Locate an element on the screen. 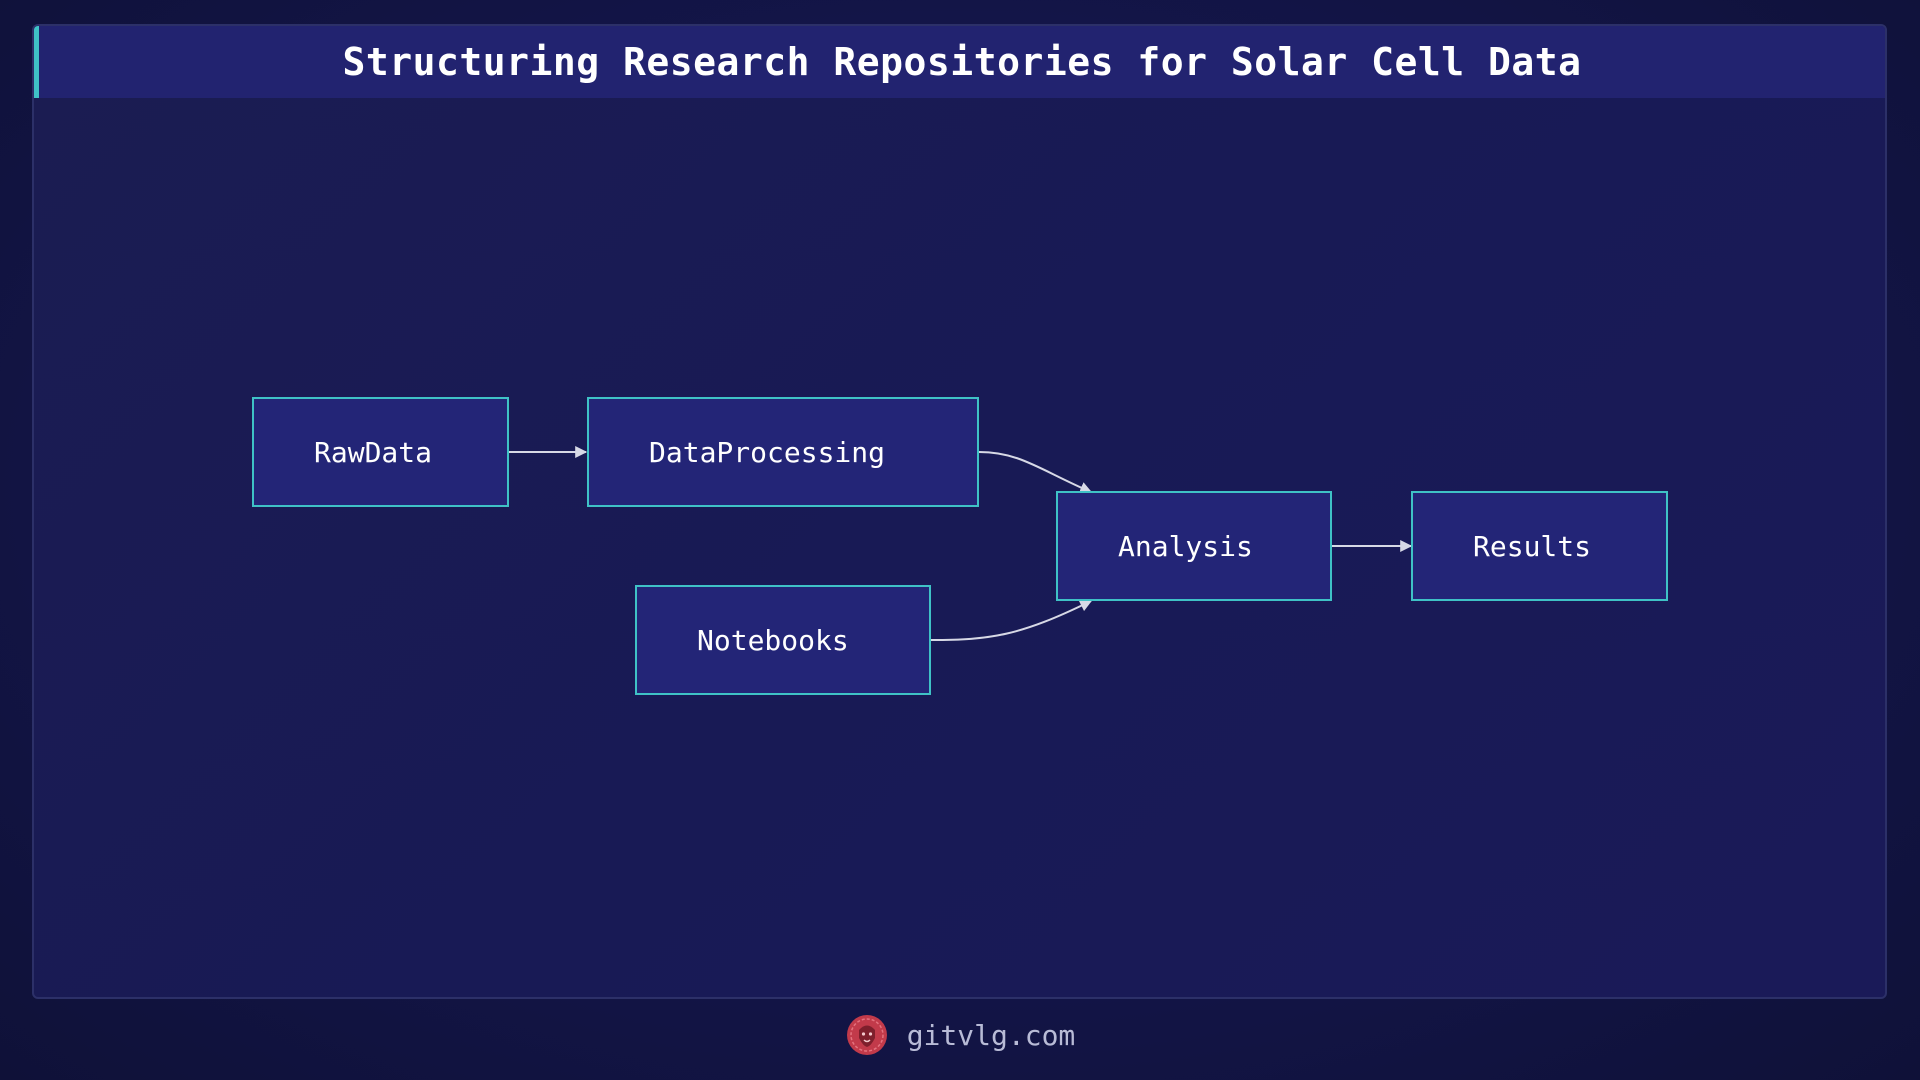  node-analysis: Analysis is located at coordinates (1194, 546).